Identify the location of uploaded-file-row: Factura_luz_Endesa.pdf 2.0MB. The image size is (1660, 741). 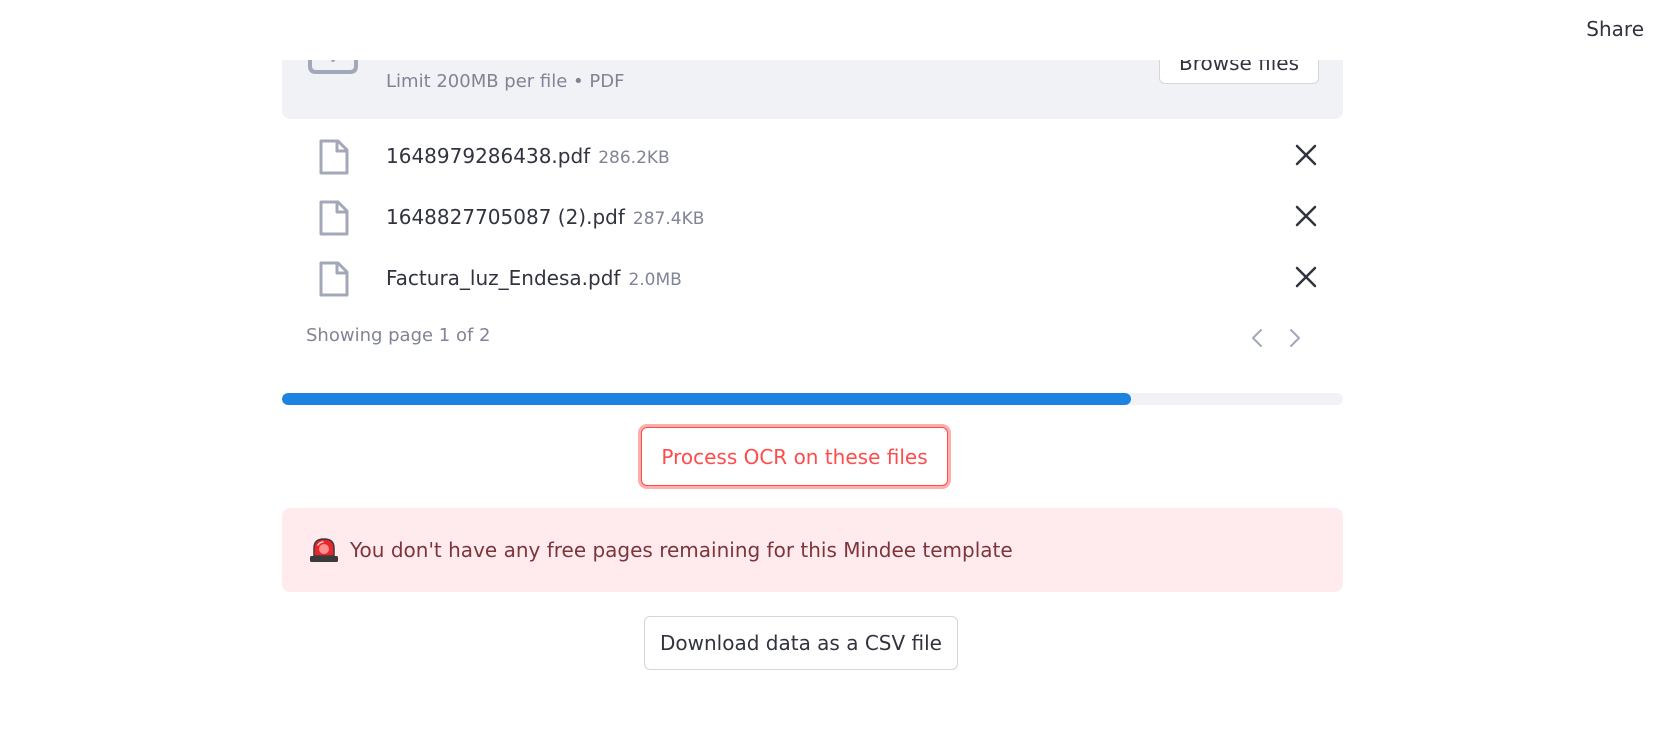
(812, 278).